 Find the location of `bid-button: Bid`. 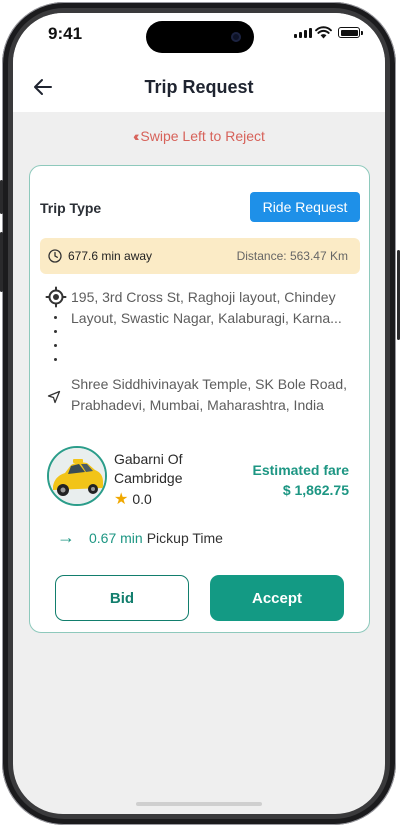

bid-button: Bid is located at coordinates (122, 598).